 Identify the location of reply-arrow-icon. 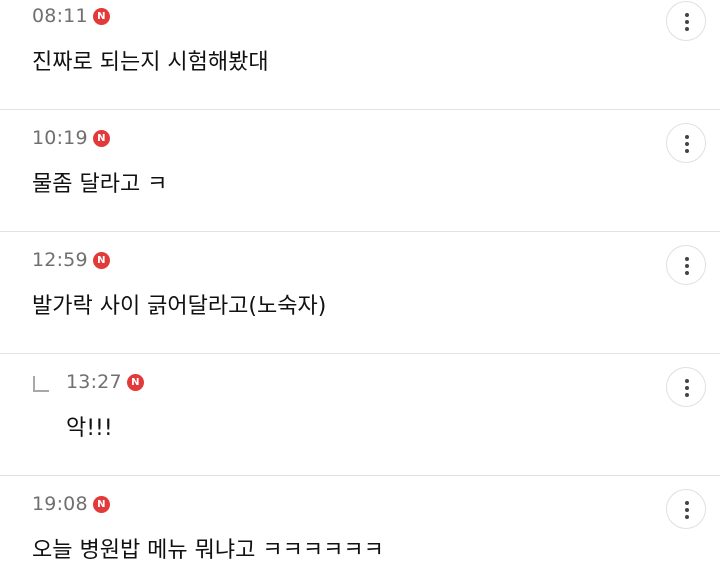
(41, 384).